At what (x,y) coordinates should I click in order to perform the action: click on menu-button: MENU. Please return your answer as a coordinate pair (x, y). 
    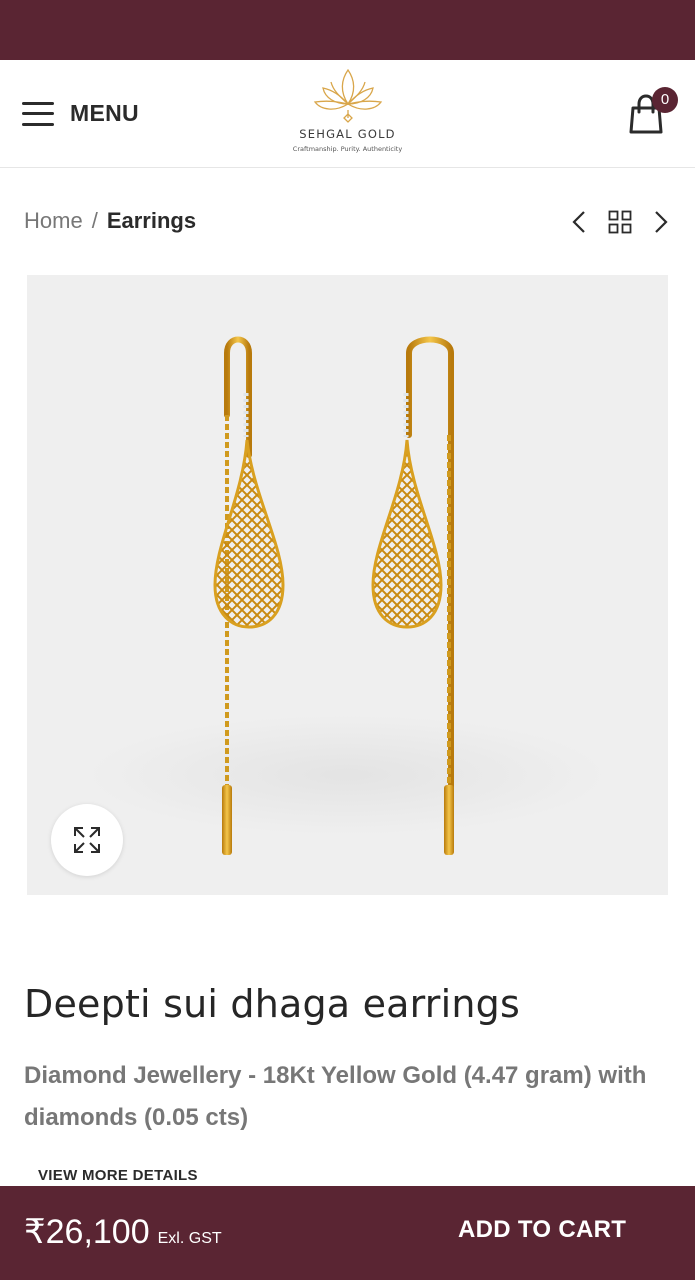
    Looking at the image, I should click on (80, 113).